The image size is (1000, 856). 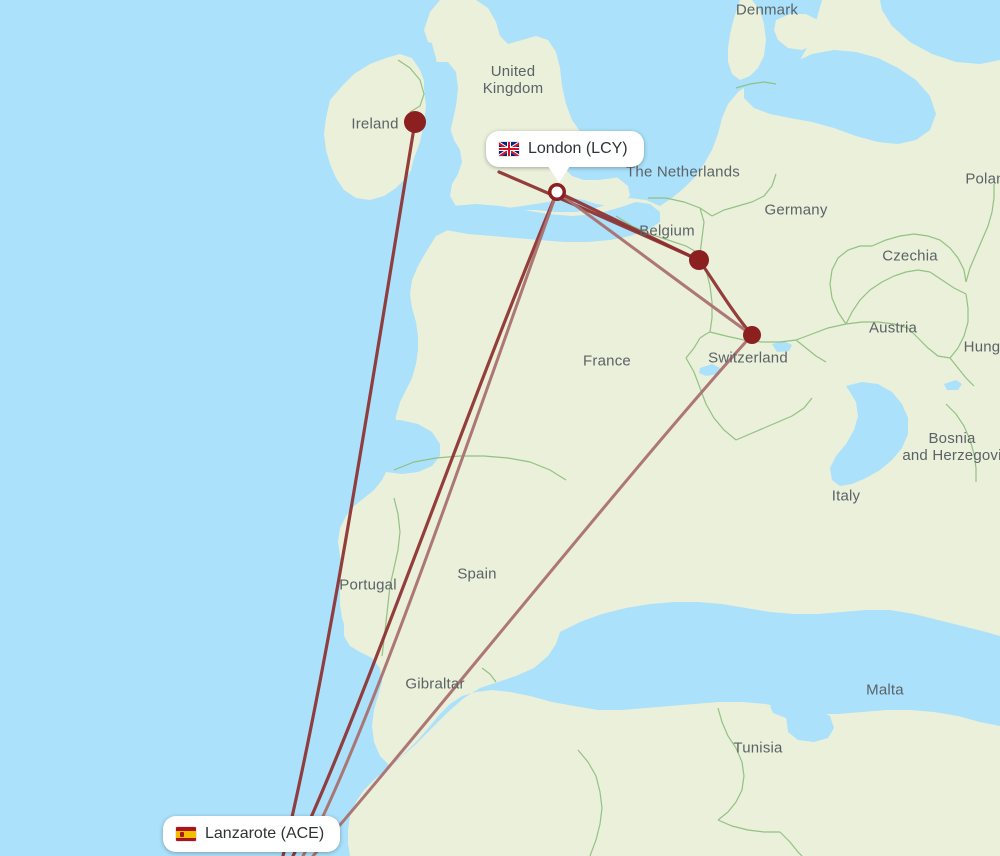 What do you see at coordinates (752, 335) in the screenshot?
I see `waypoint-zurich` at bounding box center [752, 335].